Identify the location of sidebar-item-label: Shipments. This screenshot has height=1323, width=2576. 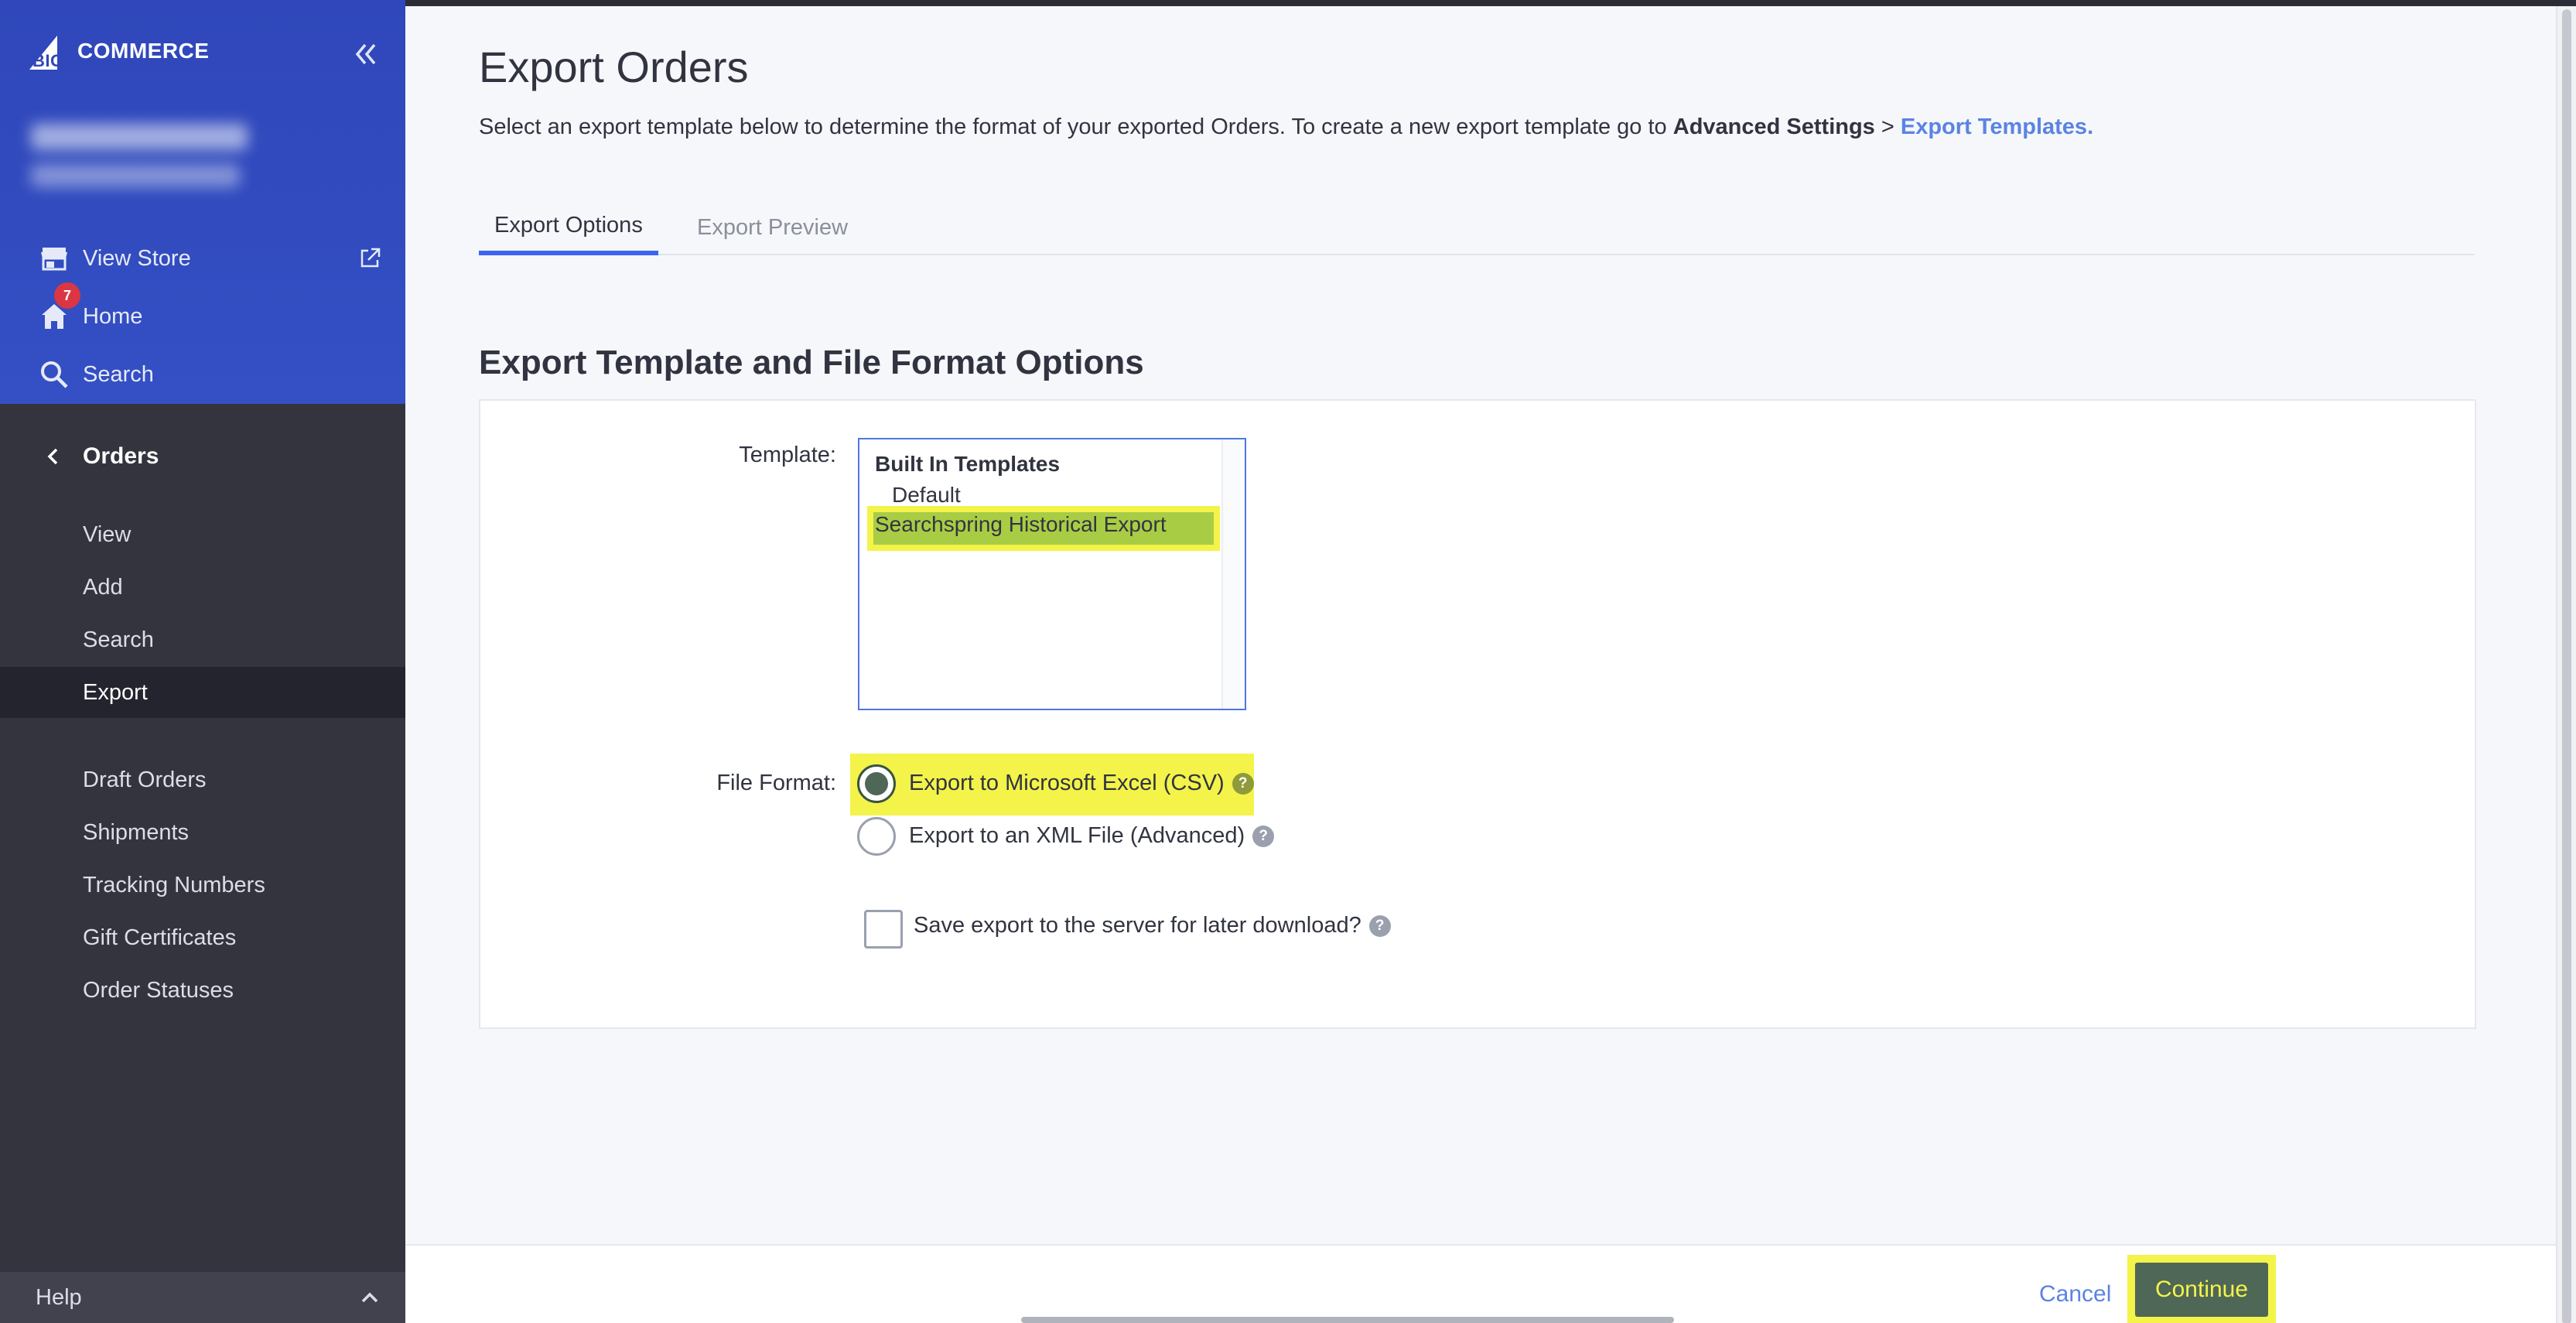
(136, 832).